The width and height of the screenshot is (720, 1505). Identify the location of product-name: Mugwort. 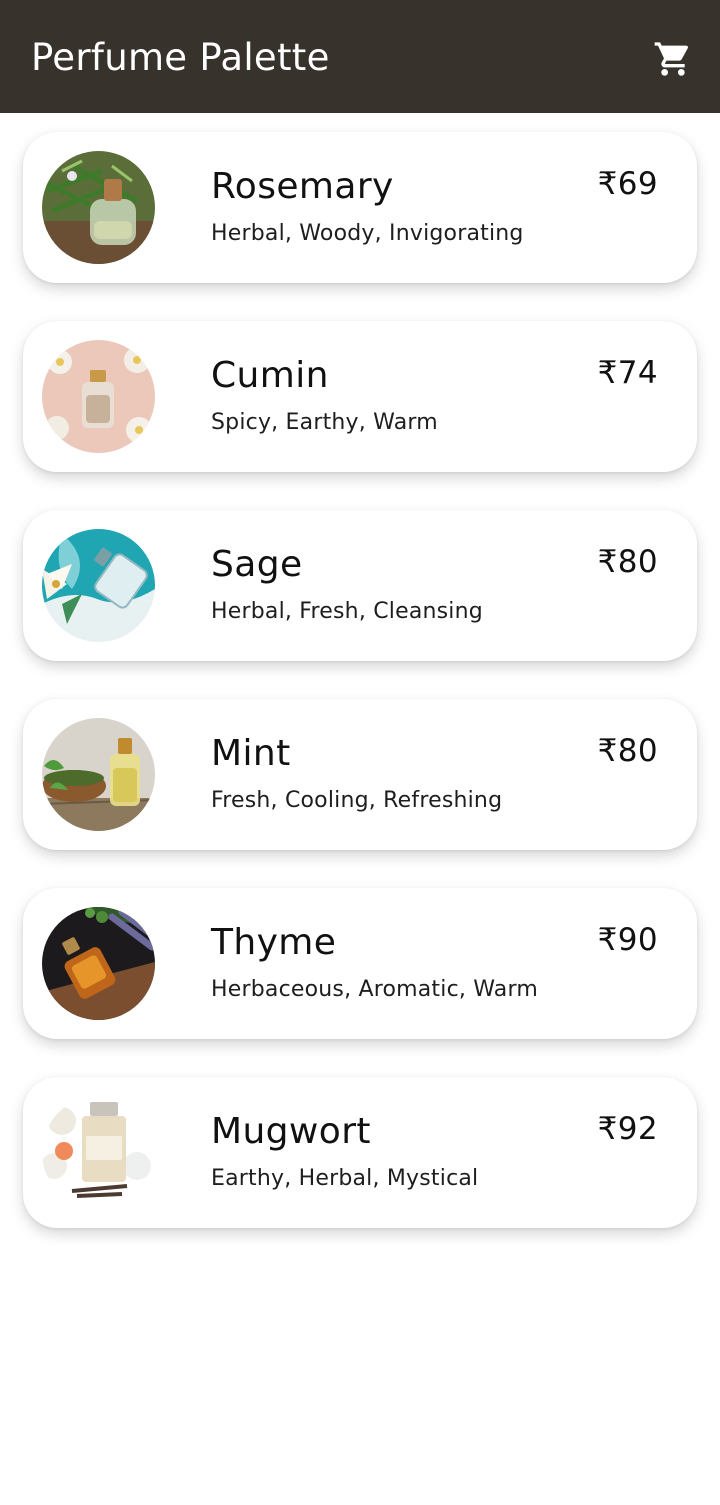
(291, 1131).